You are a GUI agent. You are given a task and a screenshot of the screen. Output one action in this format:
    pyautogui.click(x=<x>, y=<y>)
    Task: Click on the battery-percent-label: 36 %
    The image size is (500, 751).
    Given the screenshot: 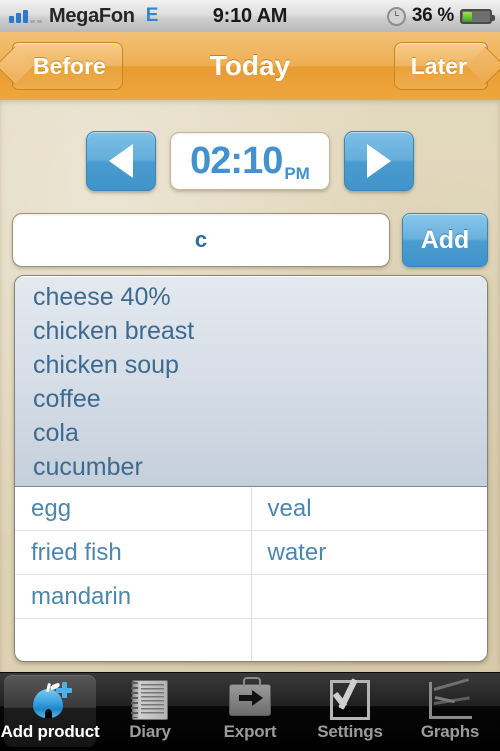 What is the action you would take?
    pyautogui.click(x=432, y=15)
    